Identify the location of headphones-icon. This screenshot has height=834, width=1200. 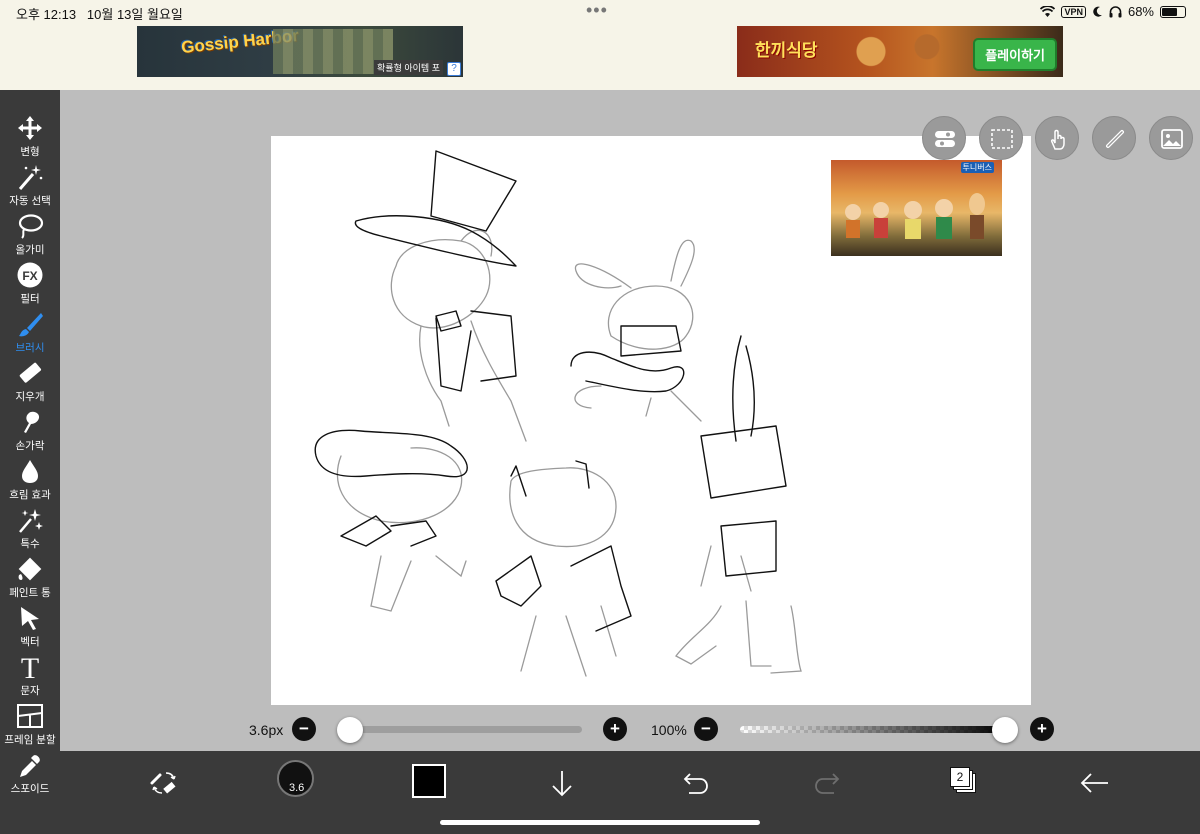
(1115, 11).